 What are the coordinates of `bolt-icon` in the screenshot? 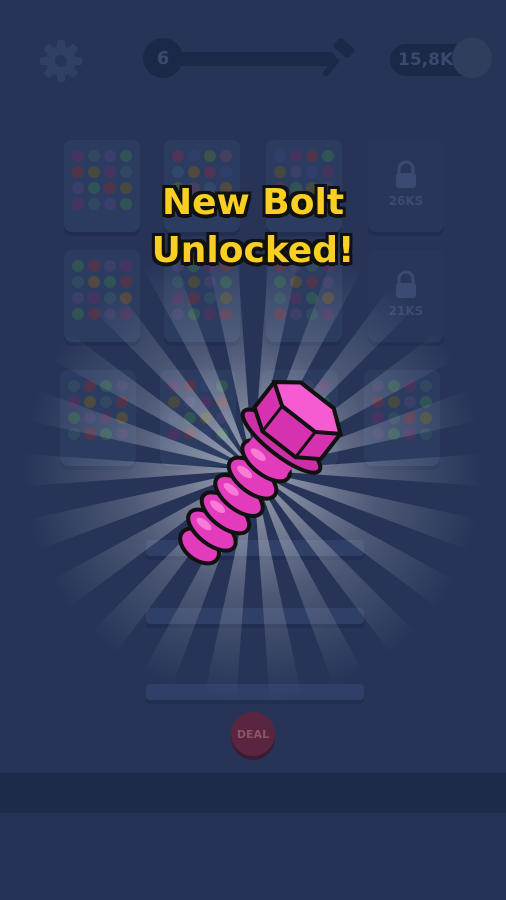 It's located at (261, 473).